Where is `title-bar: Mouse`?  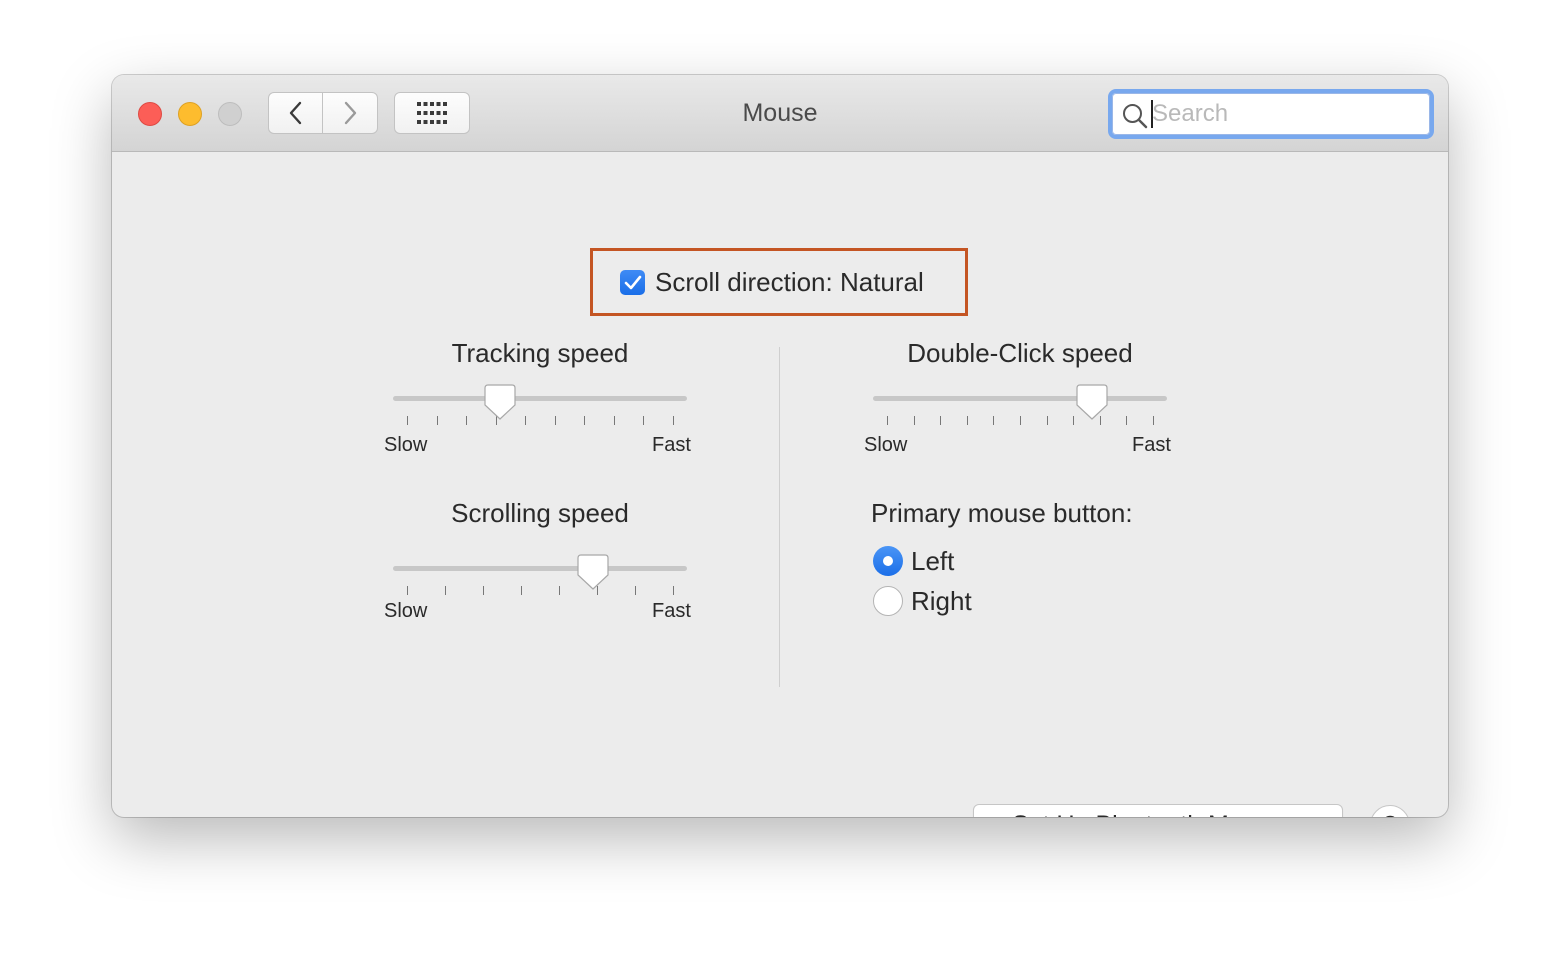 title-bar: Mouse is located at coordinates (780, 113).